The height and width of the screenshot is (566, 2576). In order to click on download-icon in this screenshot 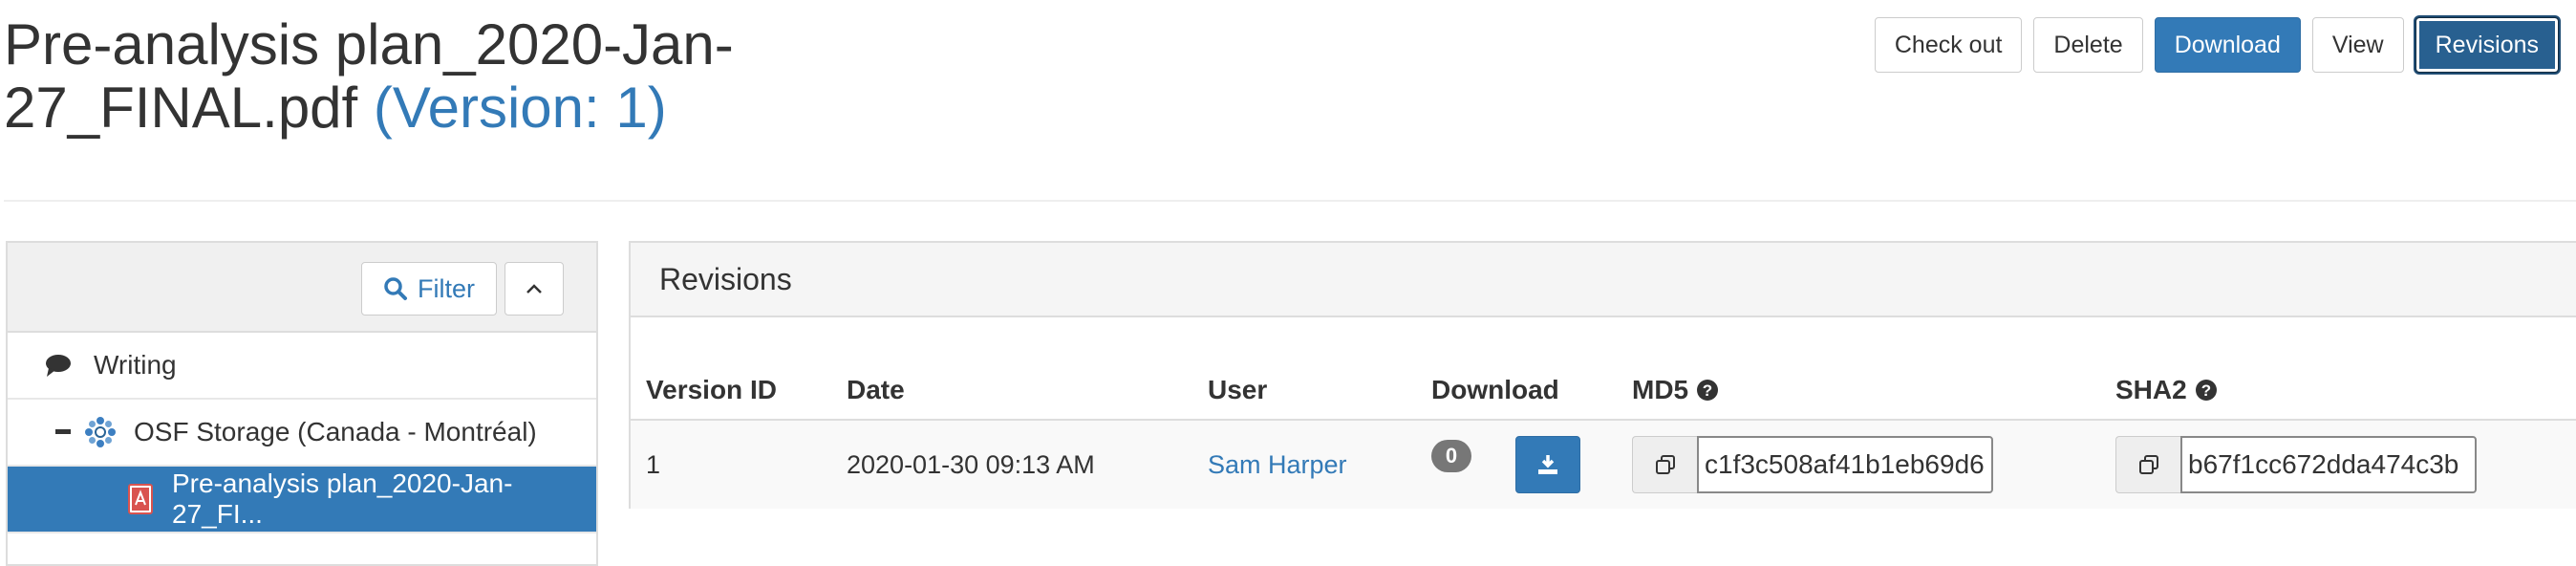, I will do `click(1547, 465)`.